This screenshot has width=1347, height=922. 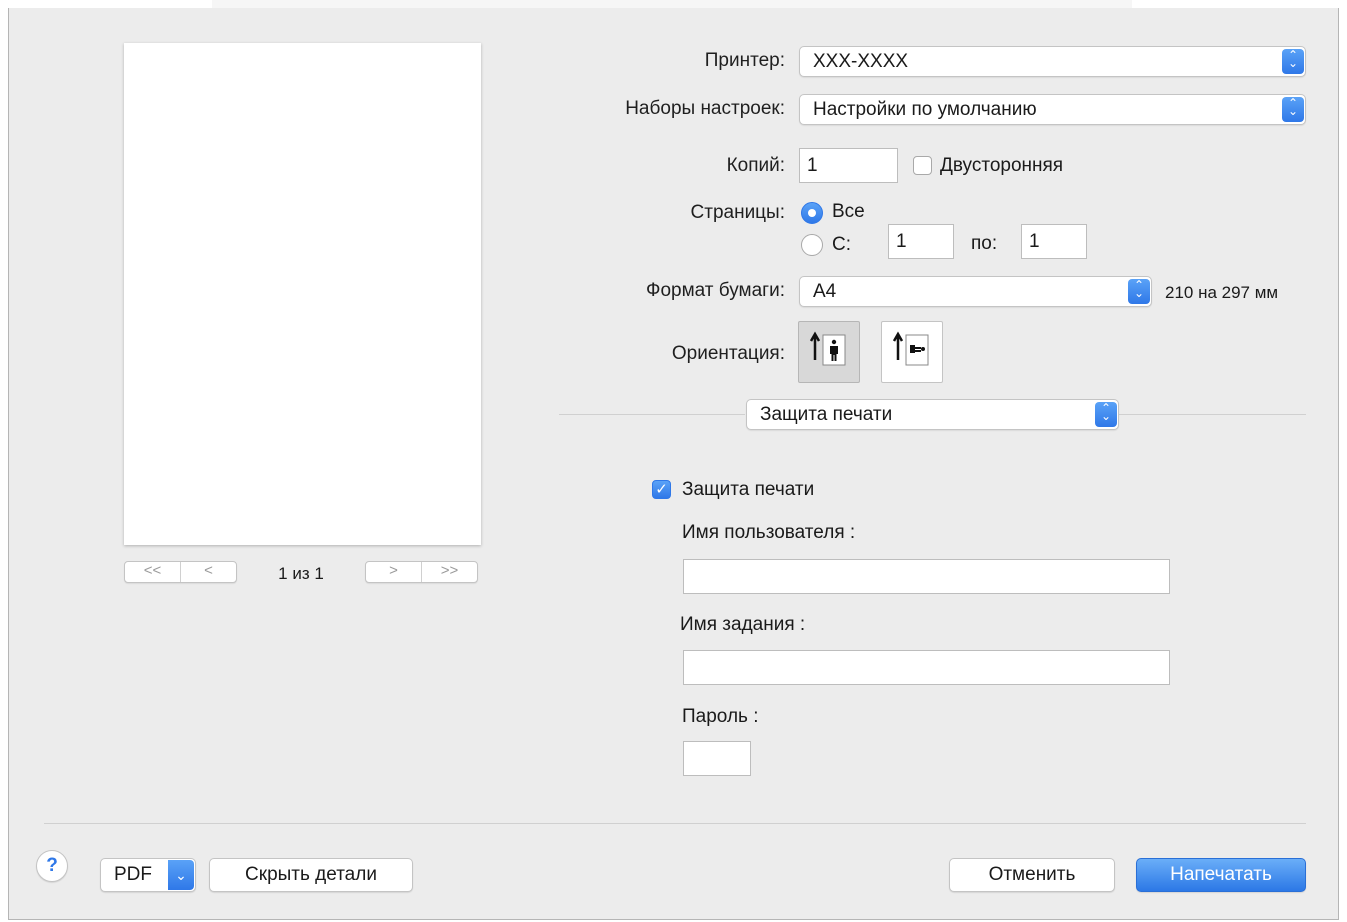 What do you see at coordinates (311, 875) in the screenshot?
I see `hide-details-button: Скрыть детали` at bounding box center [311, 875].